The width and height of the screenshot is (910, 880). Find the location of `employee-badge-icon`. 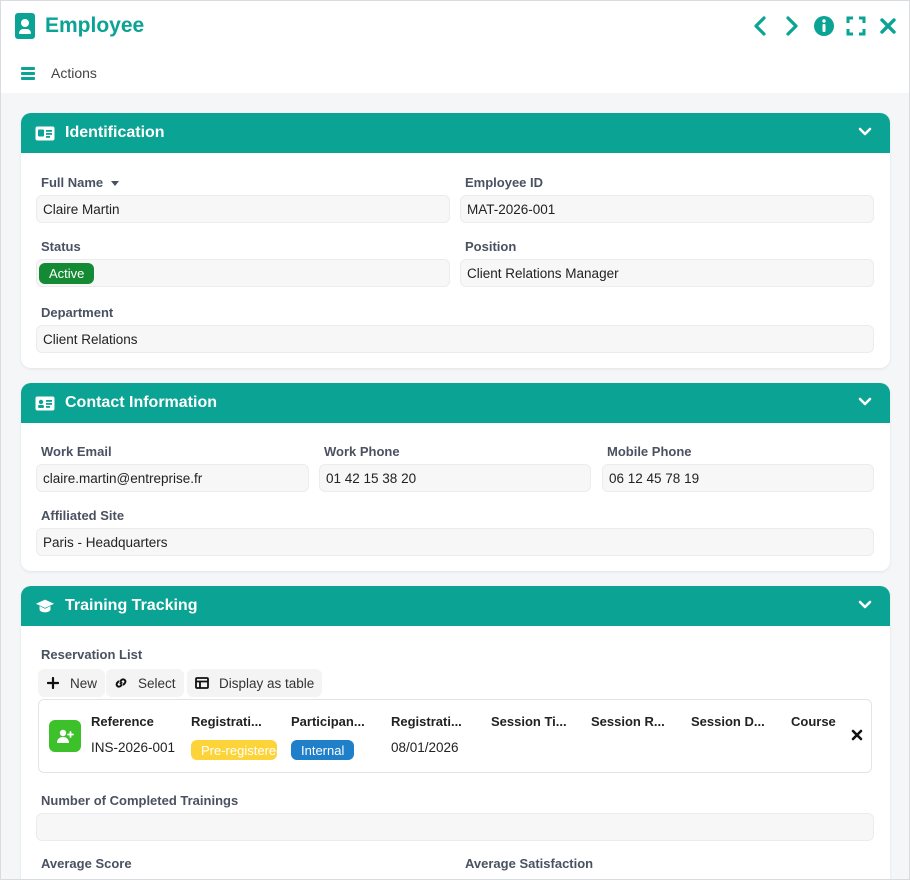

employee-badge-icon is located at coordinates (25, 26).